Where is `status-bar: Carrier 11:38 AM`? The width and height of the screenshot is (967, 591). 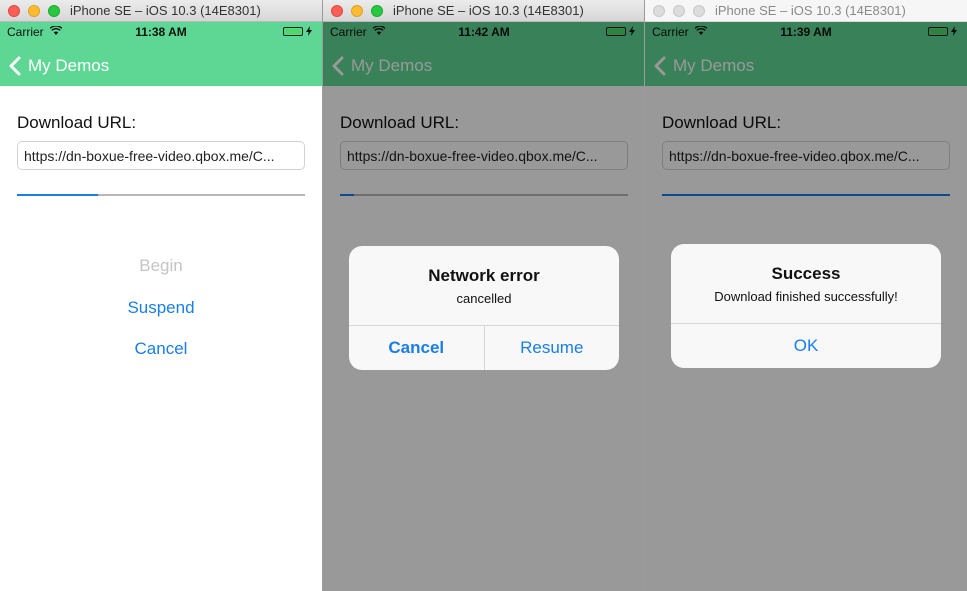 status-bar: Carrier 11:38 AM is located at coordinates (161, 32).